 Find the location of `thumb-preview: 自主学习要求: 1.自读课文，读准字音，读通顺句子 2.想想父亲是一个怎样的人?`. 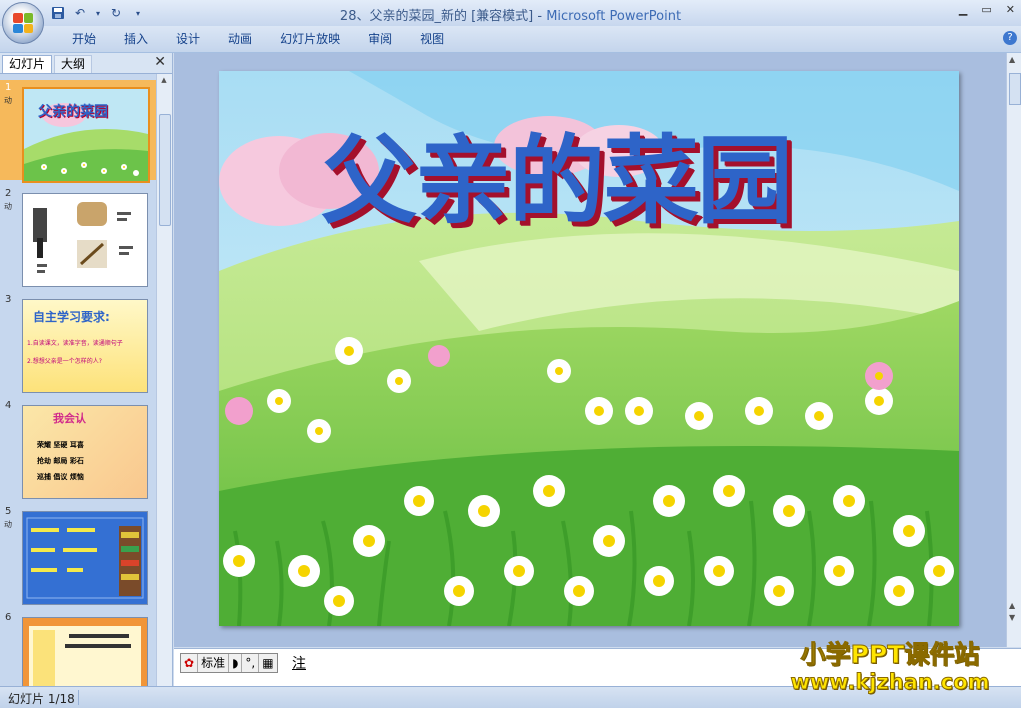

thumb-preview: 自主学习要求: 1.自读课文，读准字音，读通顺句子 2.想想父亲是一个怎样的人? is located at coordinates (85, 346).